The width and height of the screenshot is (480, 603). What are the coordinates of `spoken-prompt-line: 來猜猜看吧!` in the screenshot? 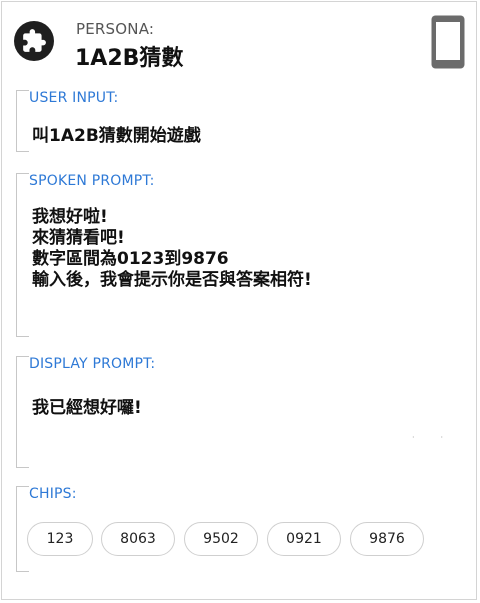 It's located at (78, 238).